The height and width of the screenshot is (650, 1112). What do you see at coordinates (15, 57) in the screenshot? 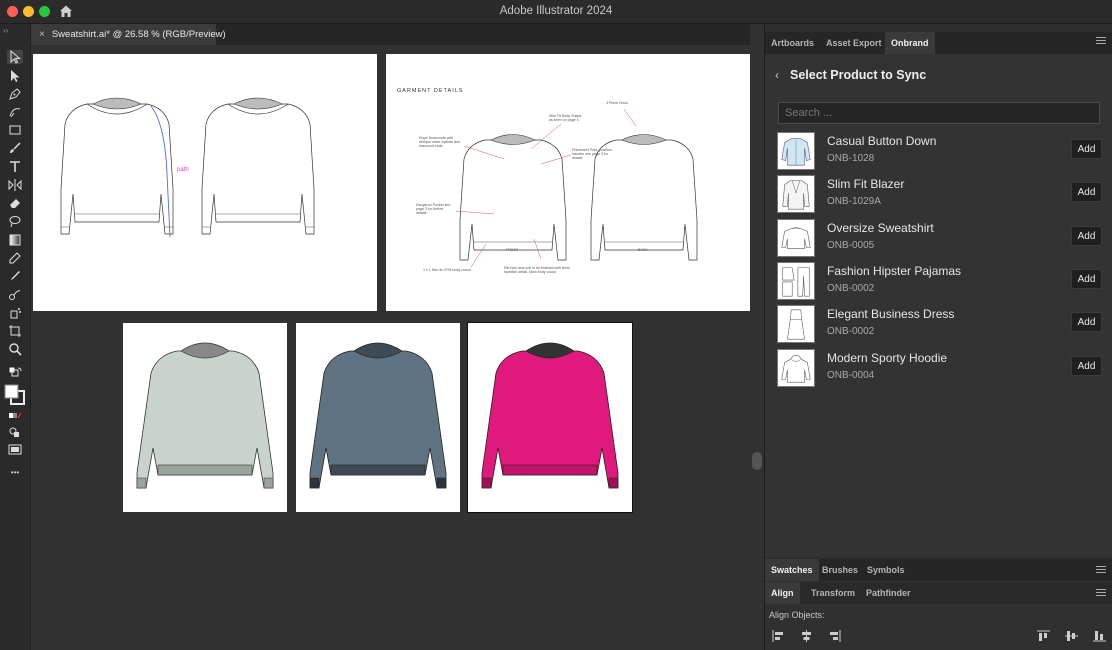
I see `selection-tool-icon` at bounding box center [15, 57].